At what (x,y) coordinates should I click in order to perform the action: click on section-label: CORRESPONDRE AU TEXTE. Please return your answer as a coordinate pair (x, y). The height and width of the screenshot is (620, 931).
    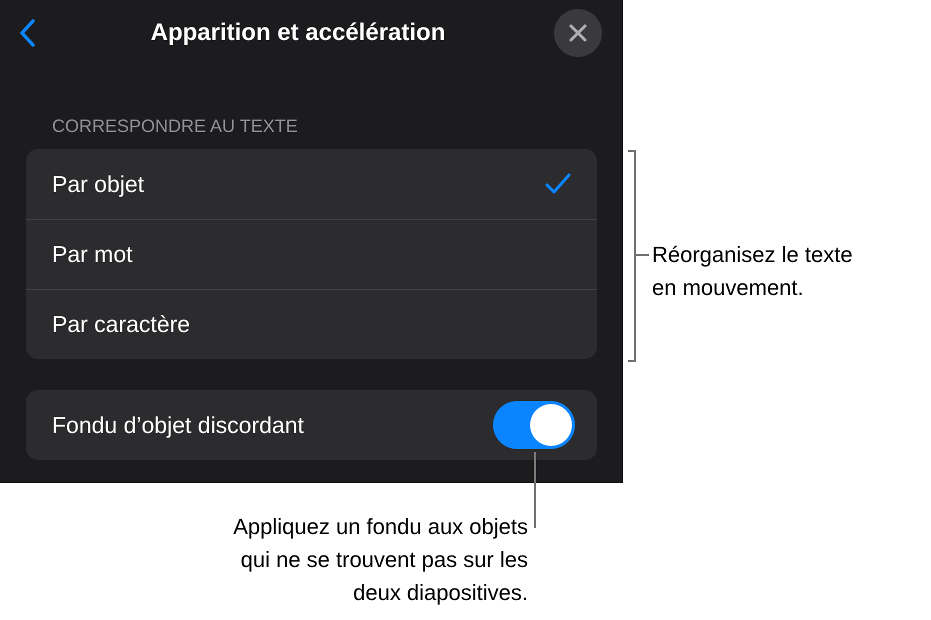
    Looking at the image, I should click on (175, 126).